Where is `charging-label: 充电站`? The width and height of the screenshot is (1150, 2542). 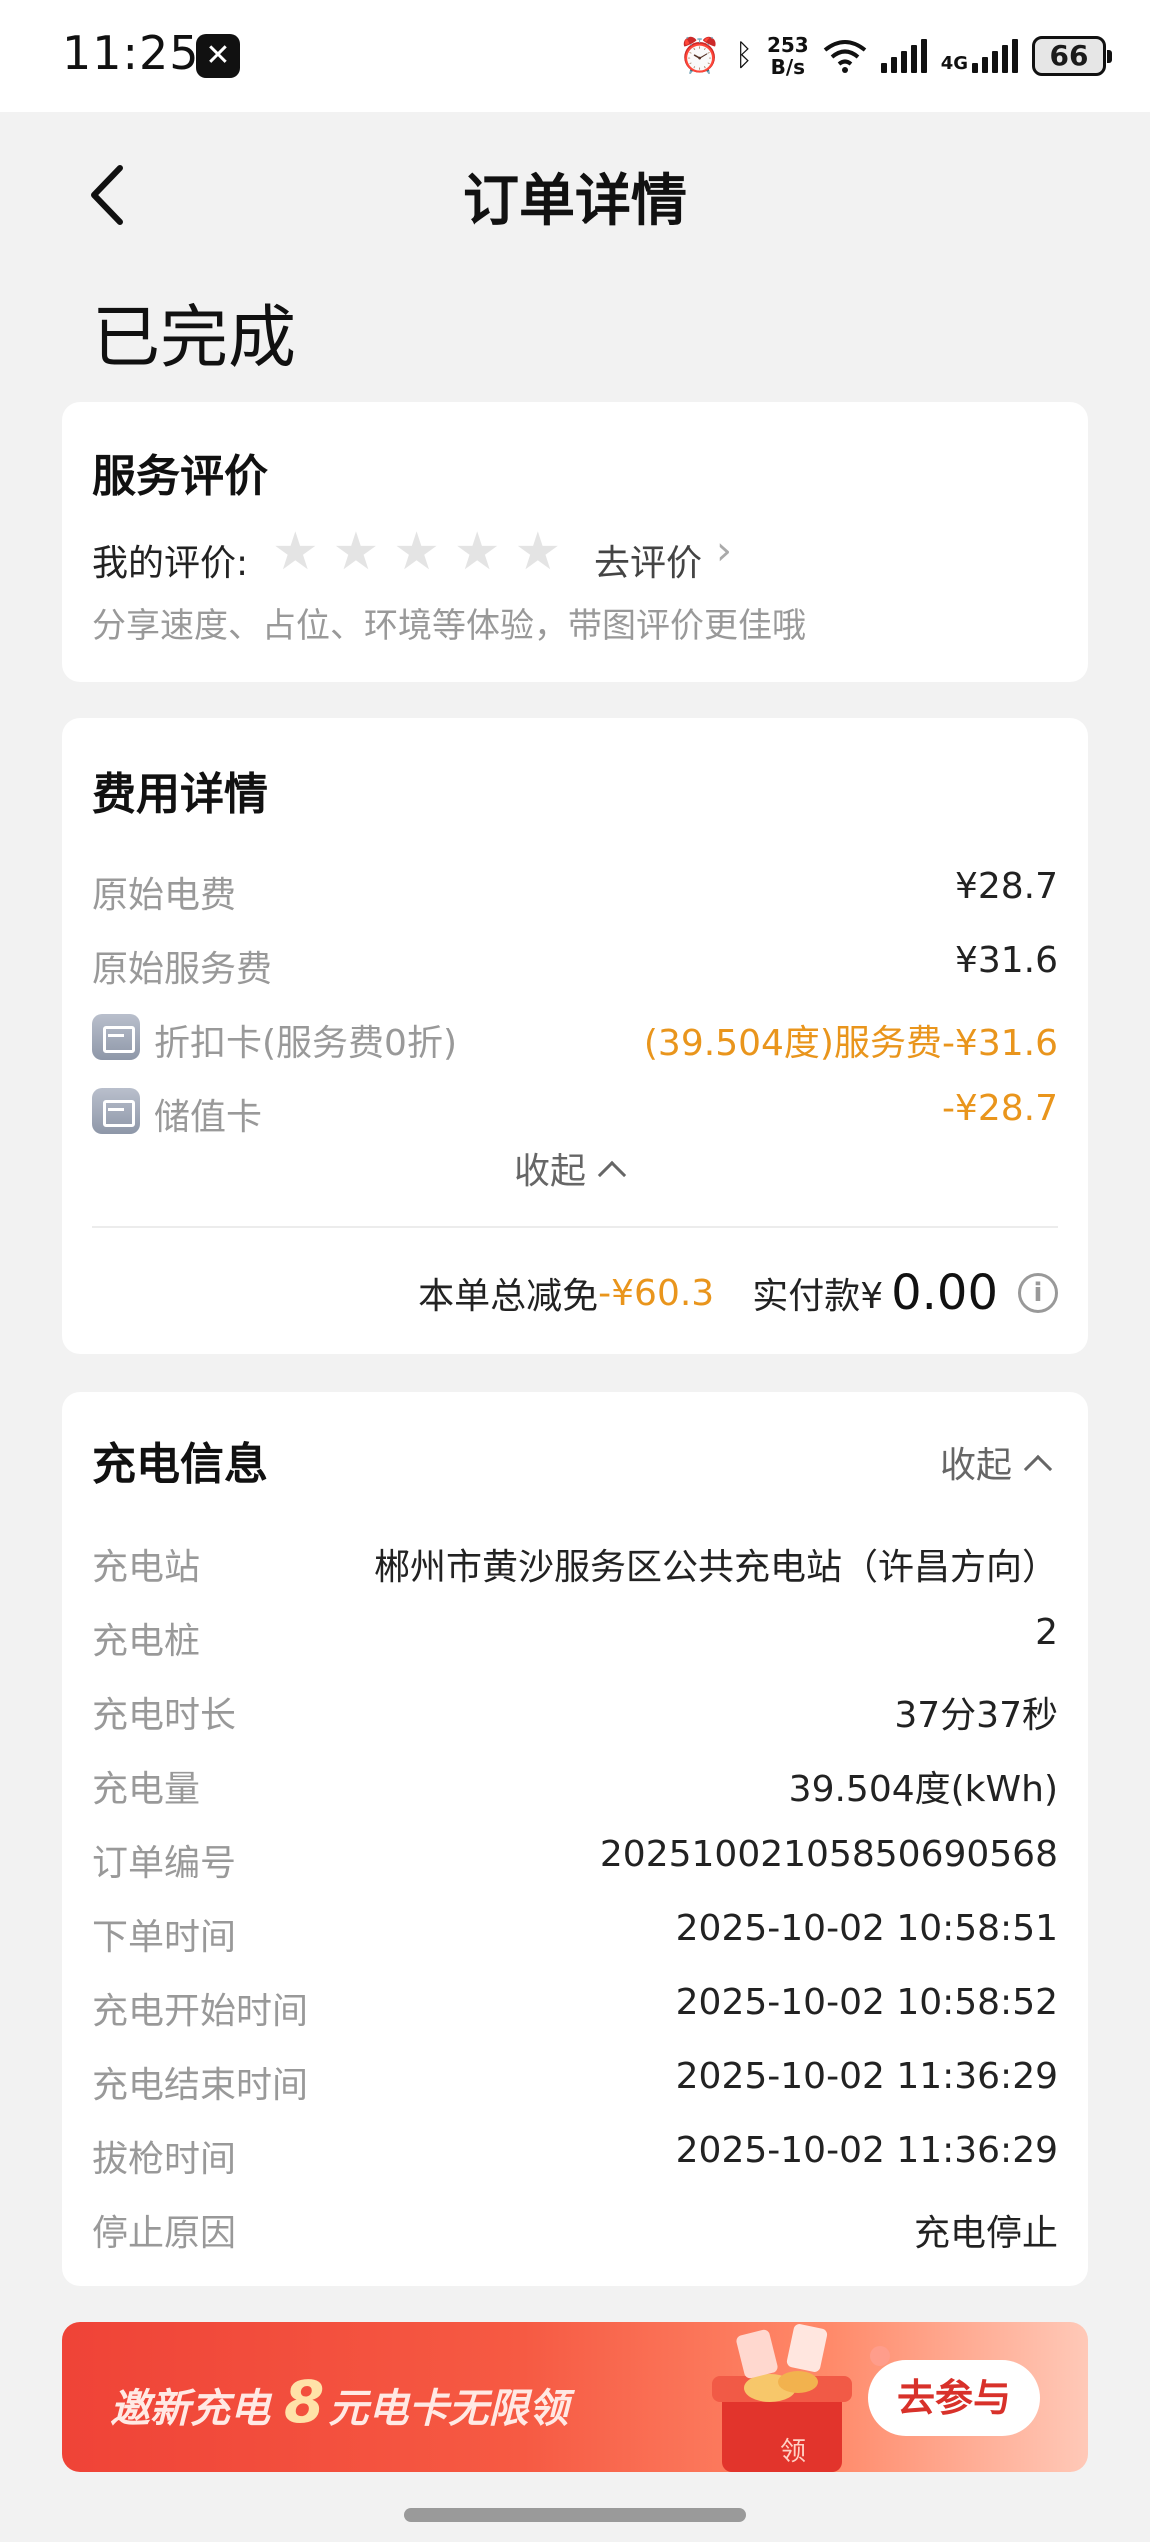 charging-label: 充电站 is located at coordinates (146, 1567).